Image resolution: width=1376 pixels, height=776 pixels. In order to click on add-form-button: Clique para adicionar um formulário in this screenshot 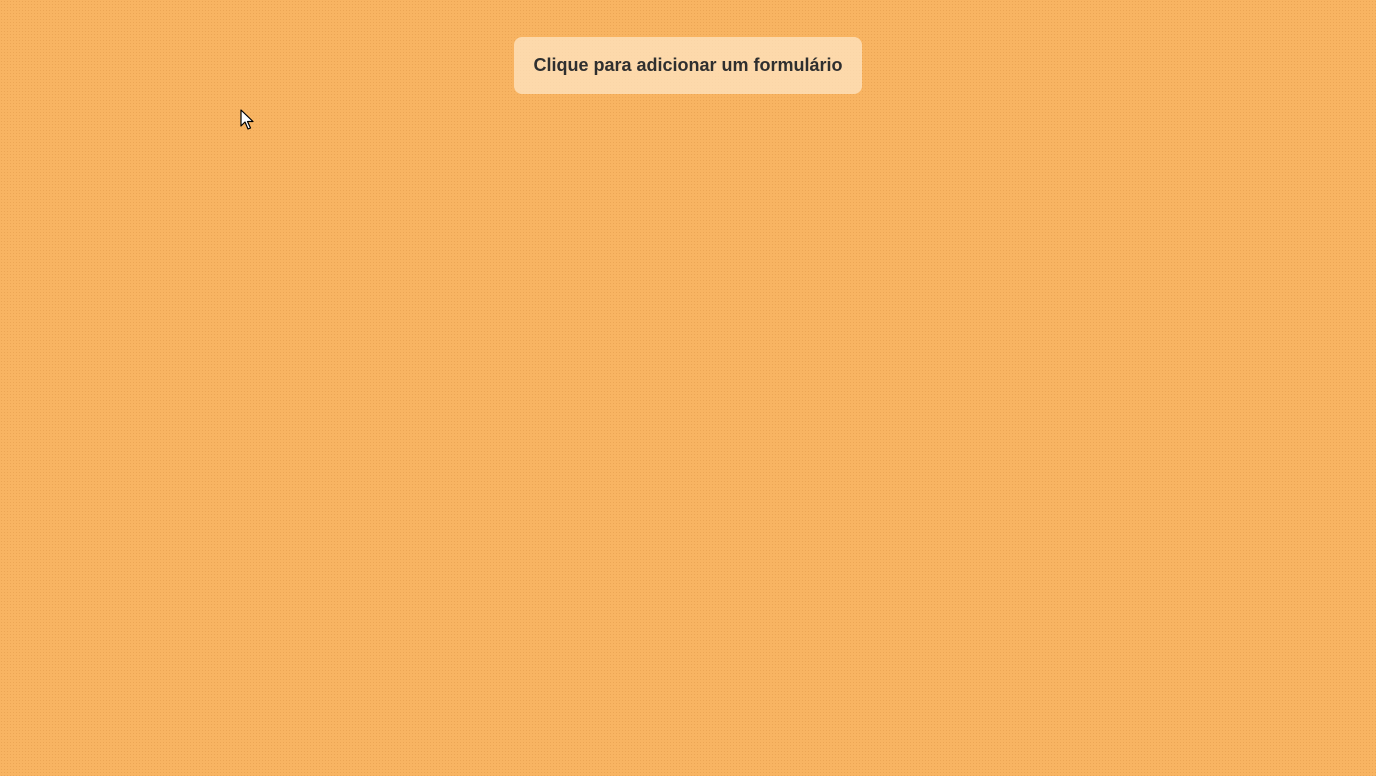, I will do `click(688, 65)`.